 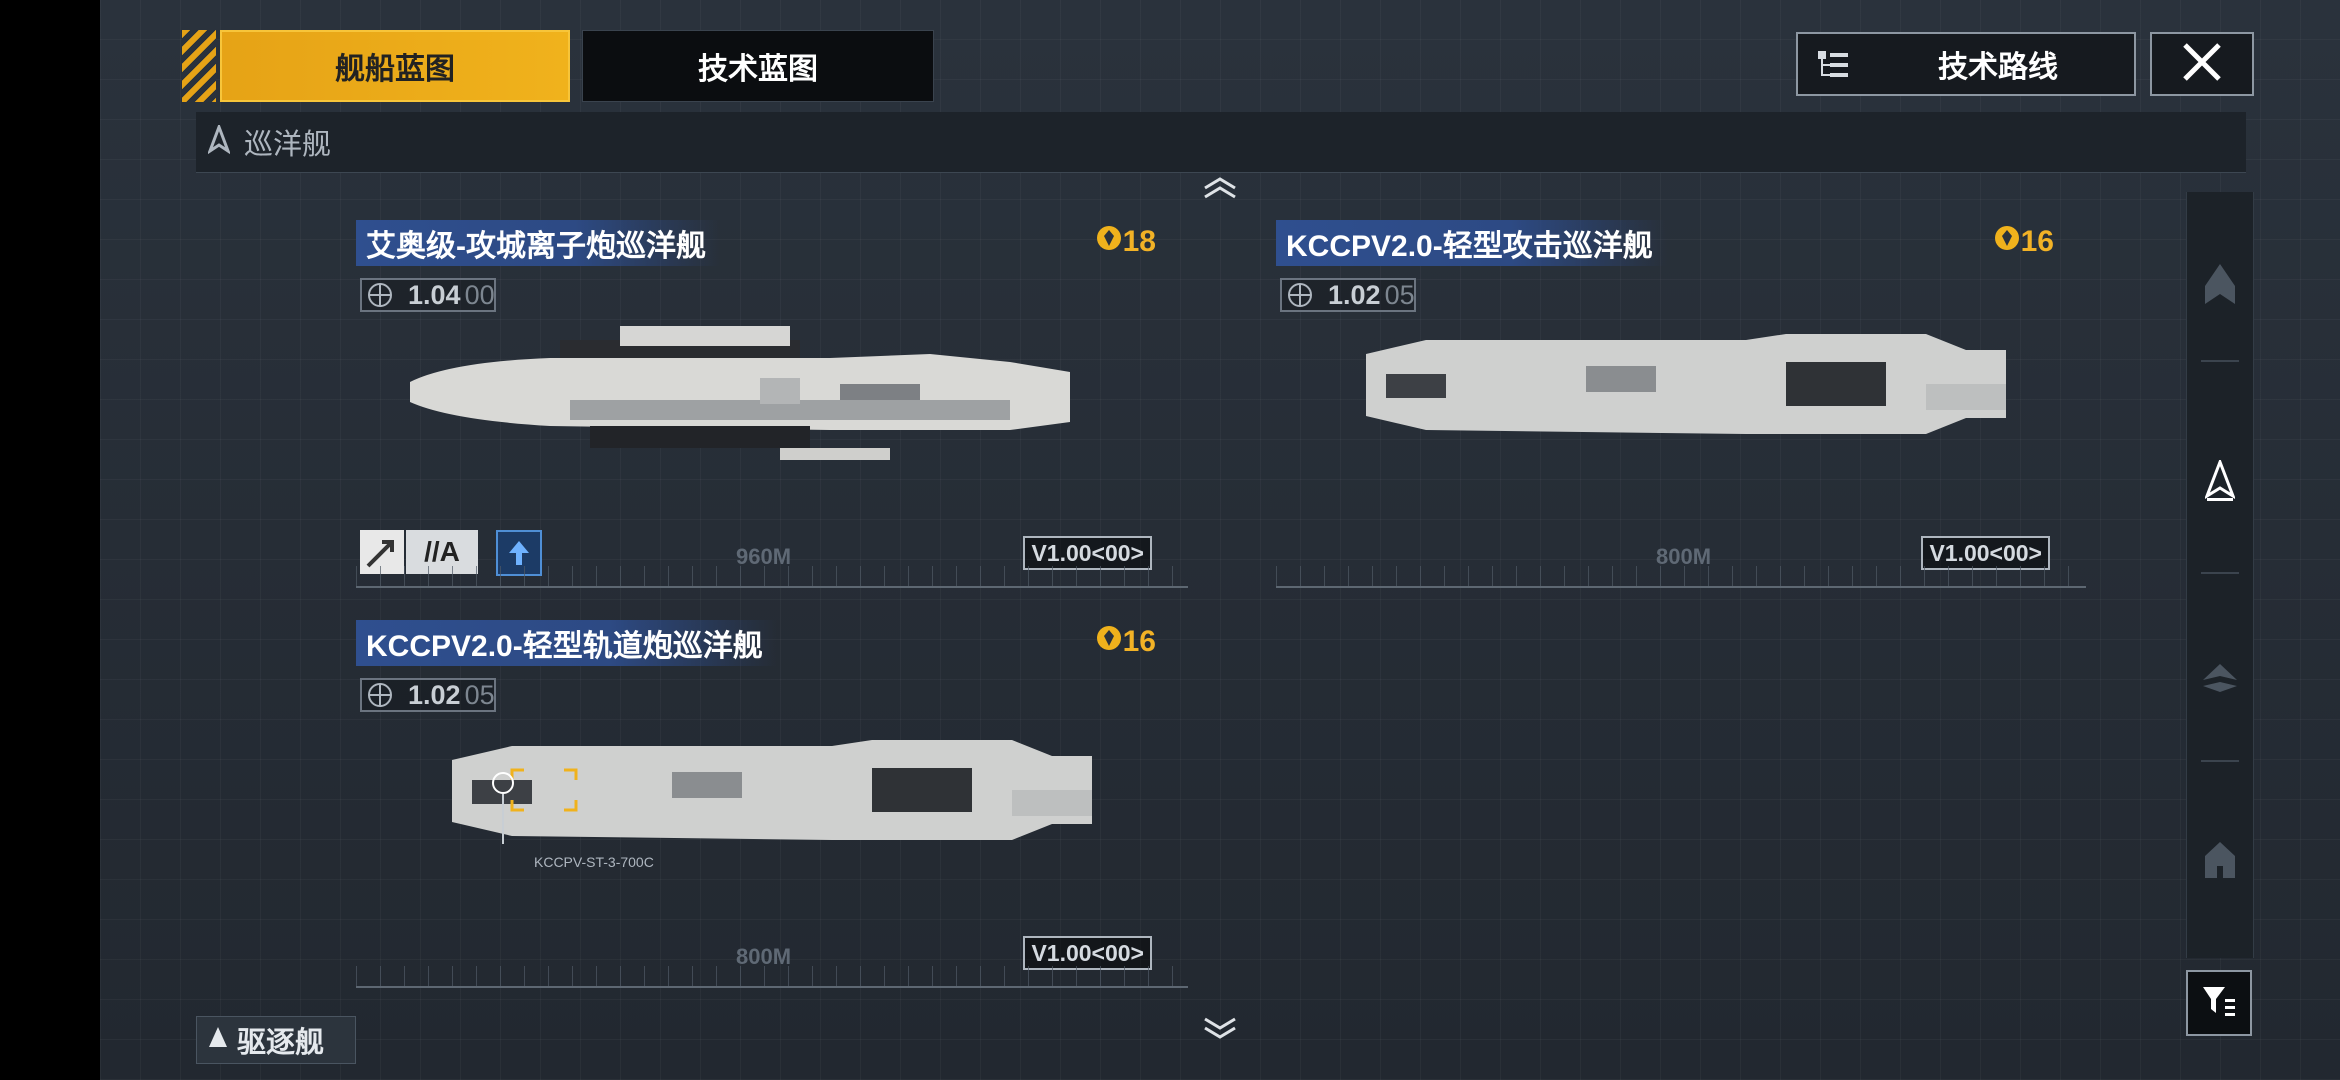 I want to click on category-header: 巡洋舰, so click(x=1221, y=142).